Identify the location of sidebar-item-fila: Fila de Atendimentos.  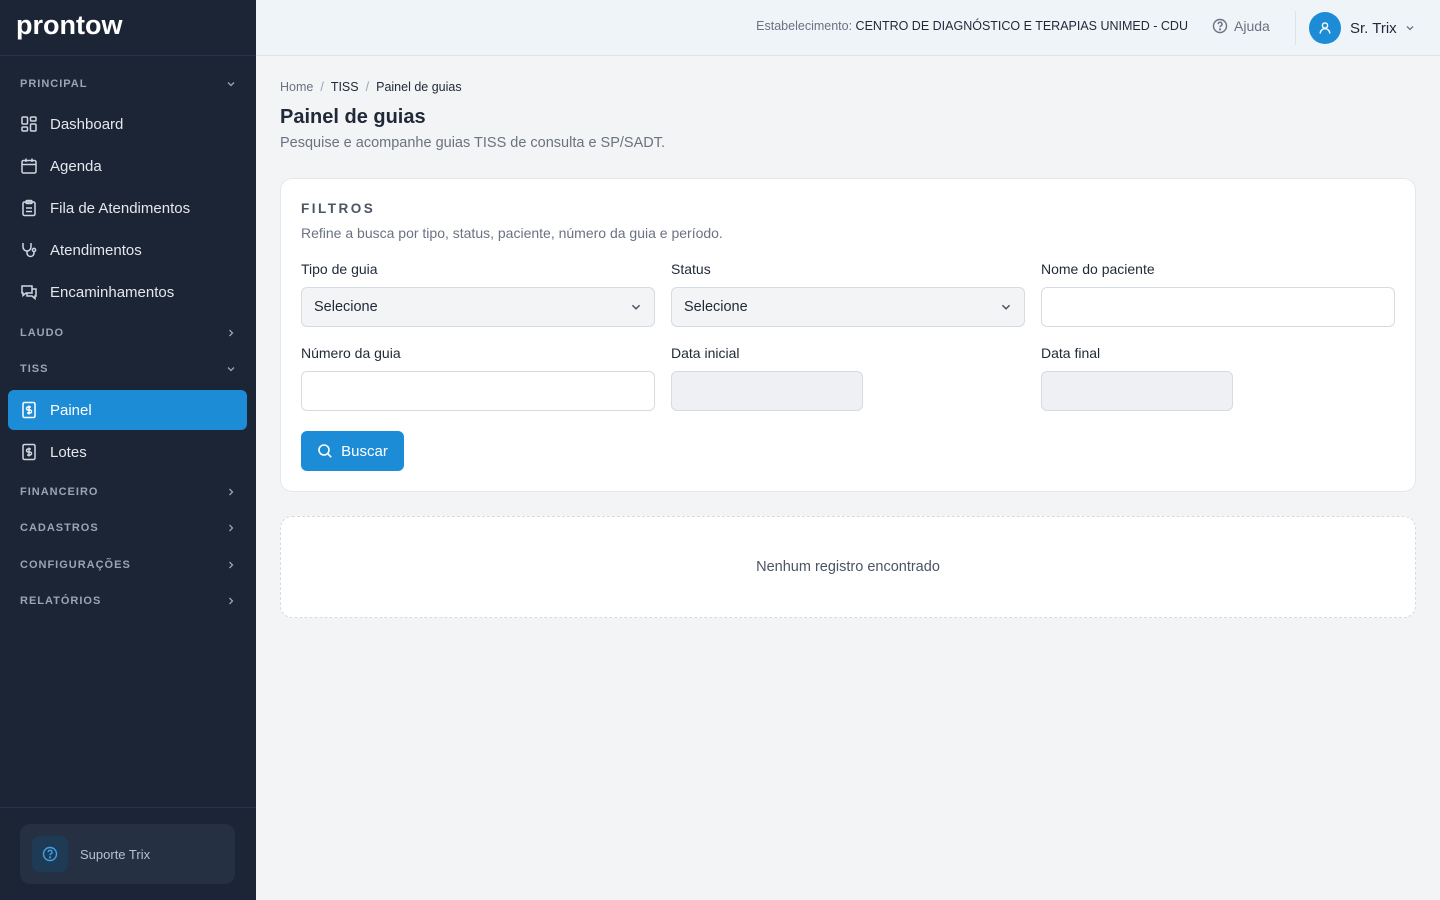
(127, 208).